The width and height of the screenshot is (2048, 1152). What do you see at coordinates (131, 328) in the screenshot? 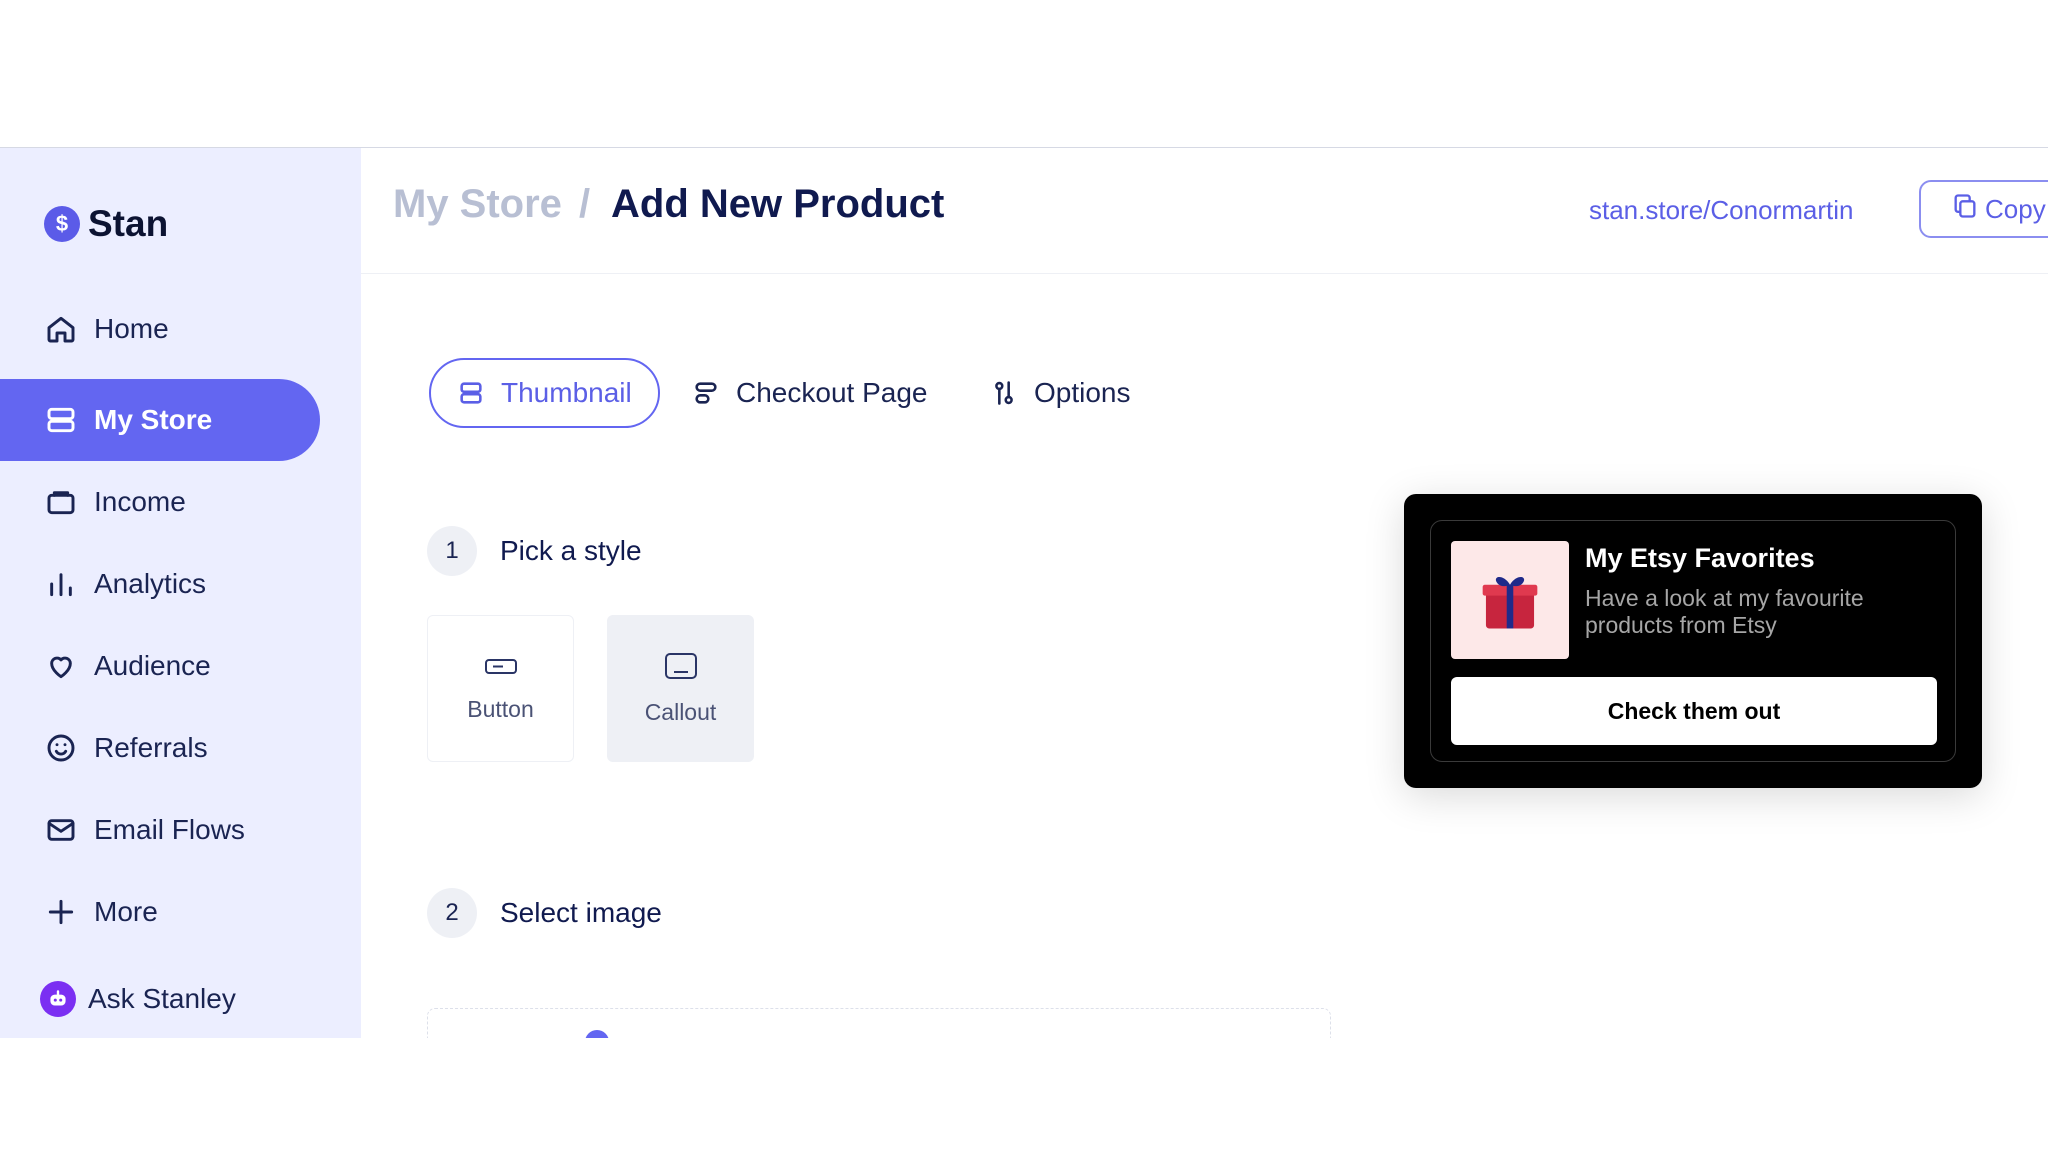
I see `sidebar-item-label: Home` at bounding box center [131, 328].